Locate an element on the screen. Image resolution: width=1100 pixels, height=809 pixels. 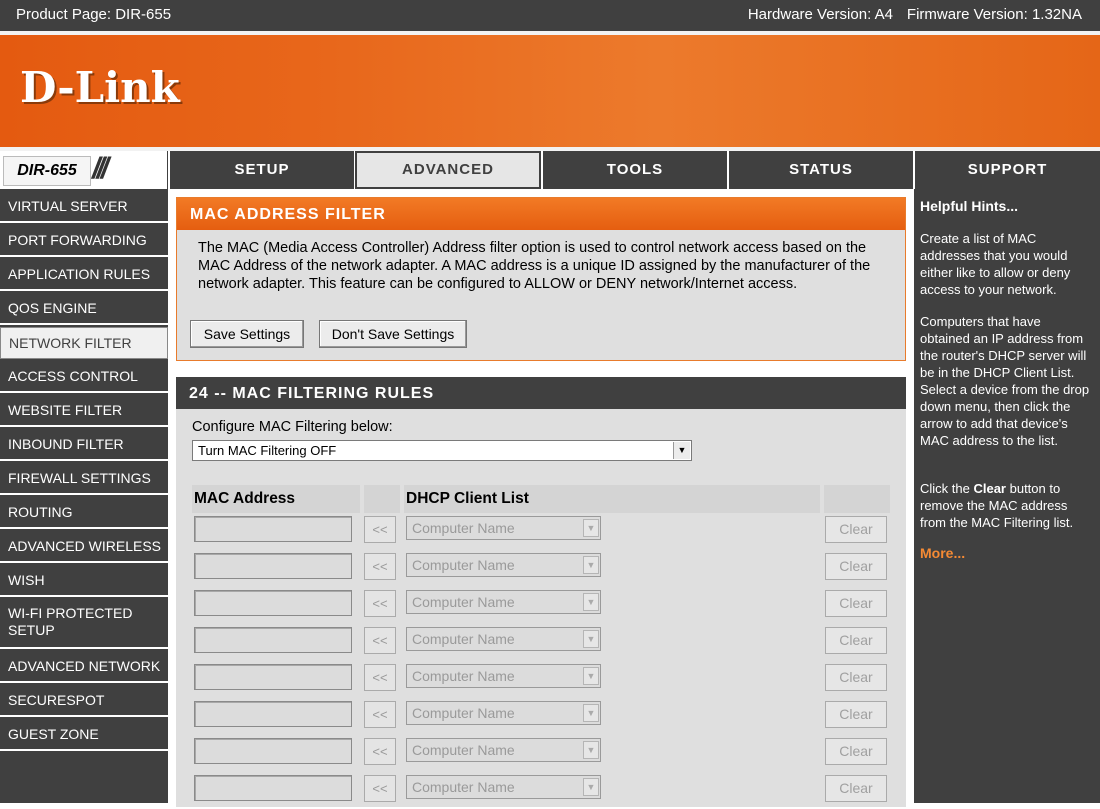
sidebar-item-qos-engine: QOS ENGINE is located at coordinates (84, 309).